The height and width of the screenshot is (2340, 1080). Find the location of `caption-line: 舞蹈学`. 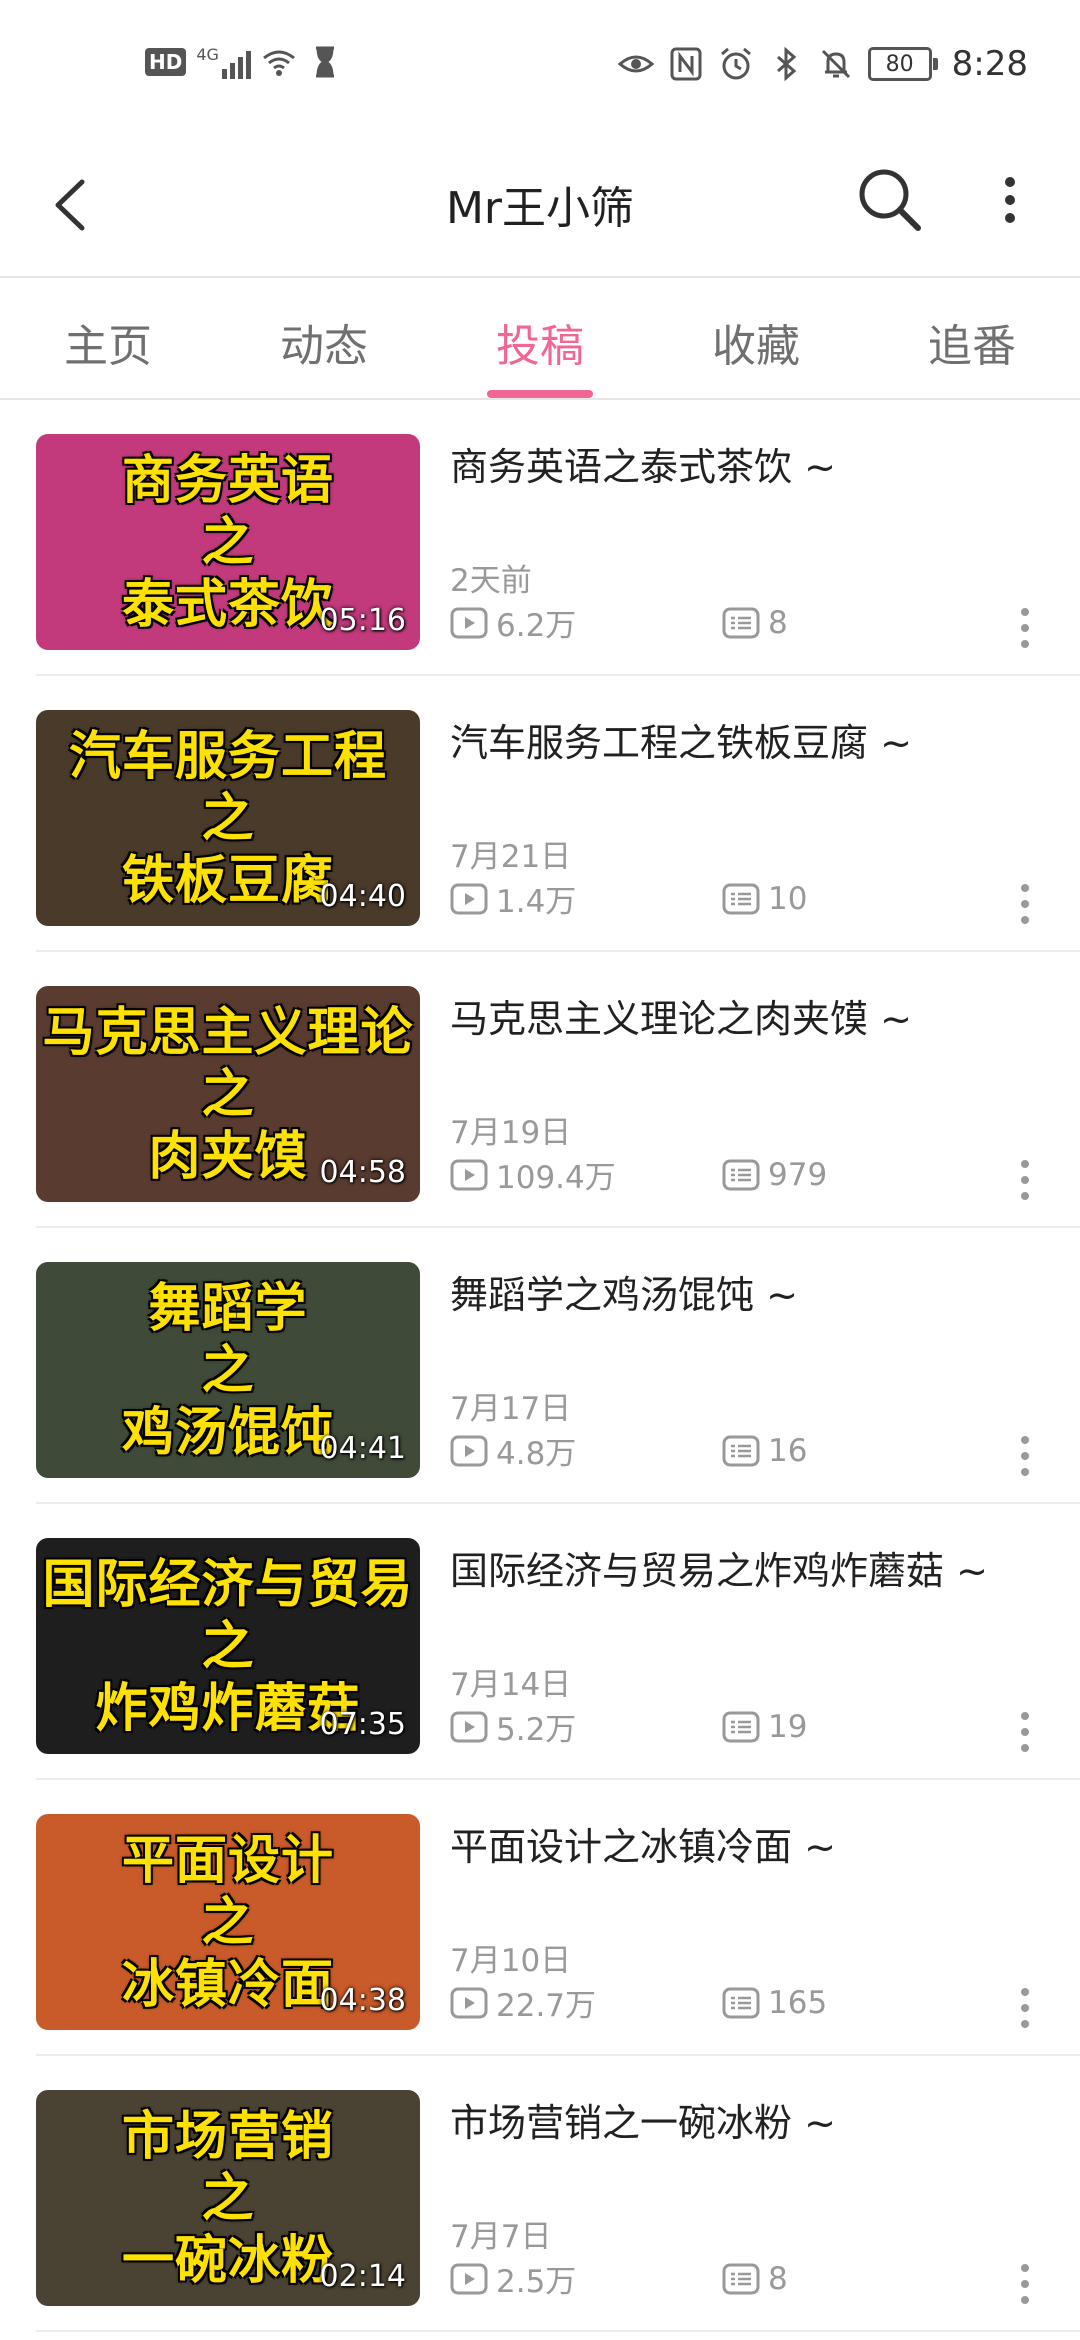

caption-line: 舞蹈学 is located at coordinates (228, 1309).